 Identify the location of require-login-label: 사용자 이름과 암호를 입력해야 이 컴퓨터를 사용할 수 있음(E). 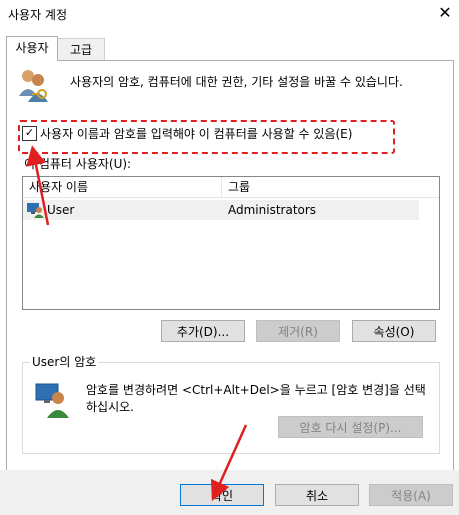
(196, 133).